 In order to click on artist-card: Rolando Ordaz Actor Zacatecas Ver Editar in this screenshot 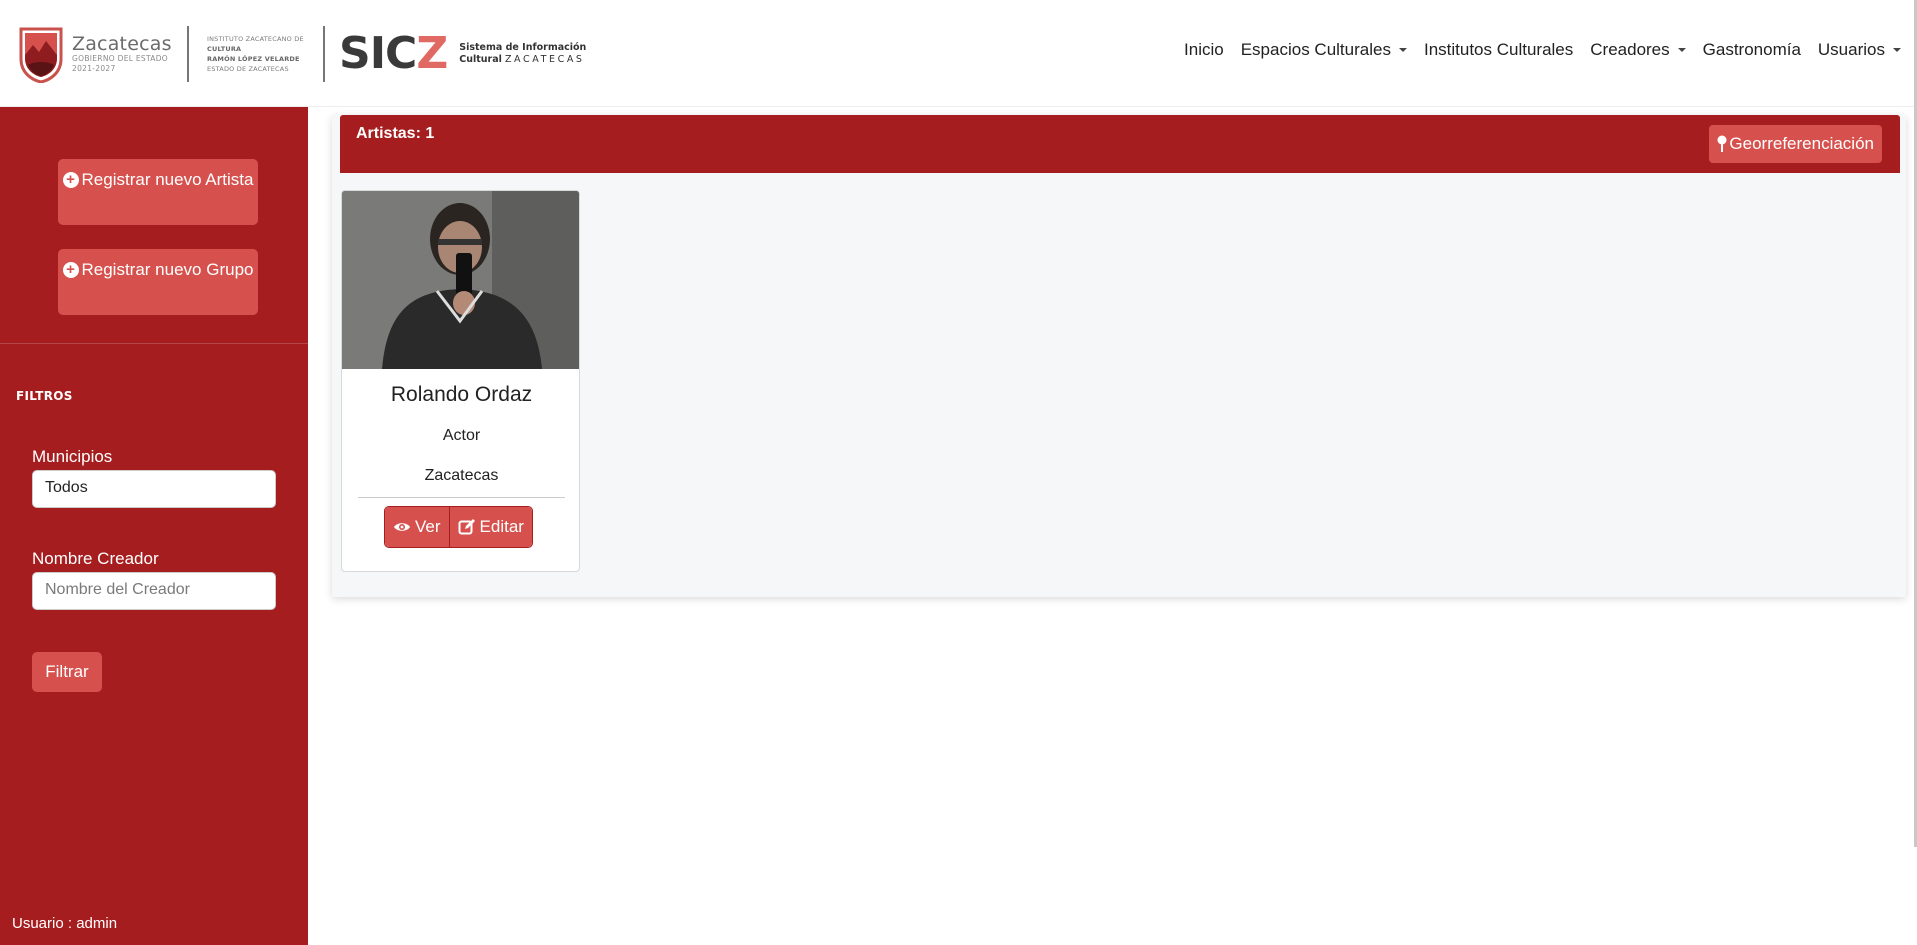, I will do `click(460, 381)`.